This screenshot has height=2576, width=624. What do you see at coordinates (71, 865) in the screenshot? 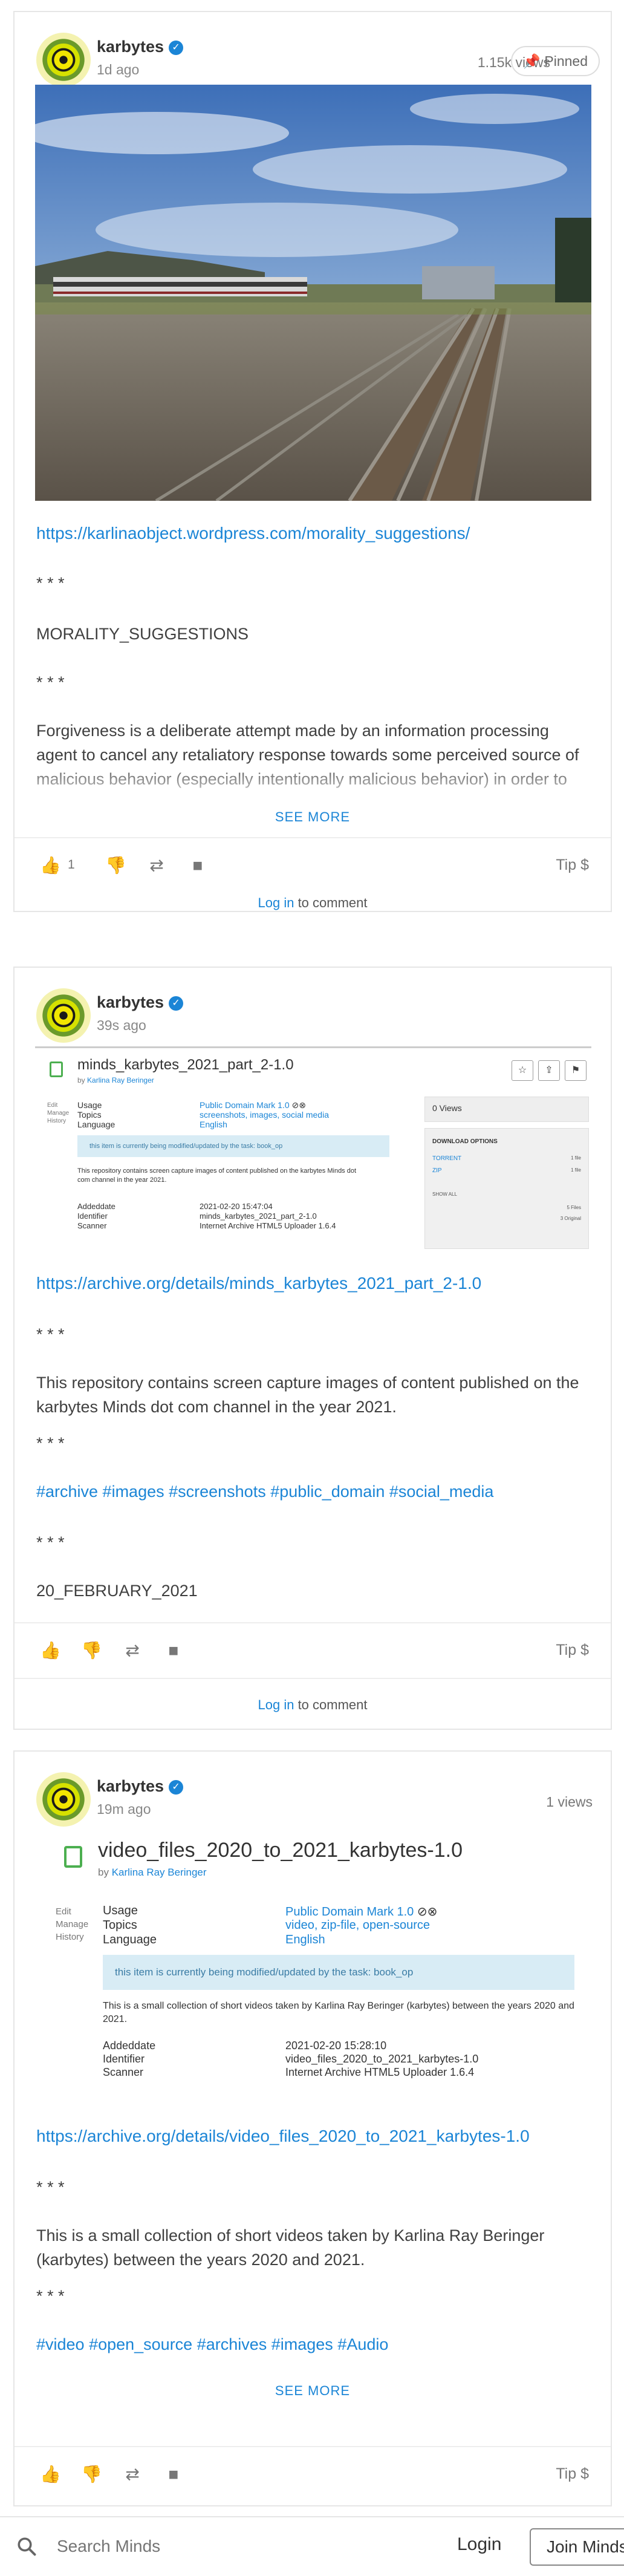
I see `like-count: 1` at bounding box center [71, 865].